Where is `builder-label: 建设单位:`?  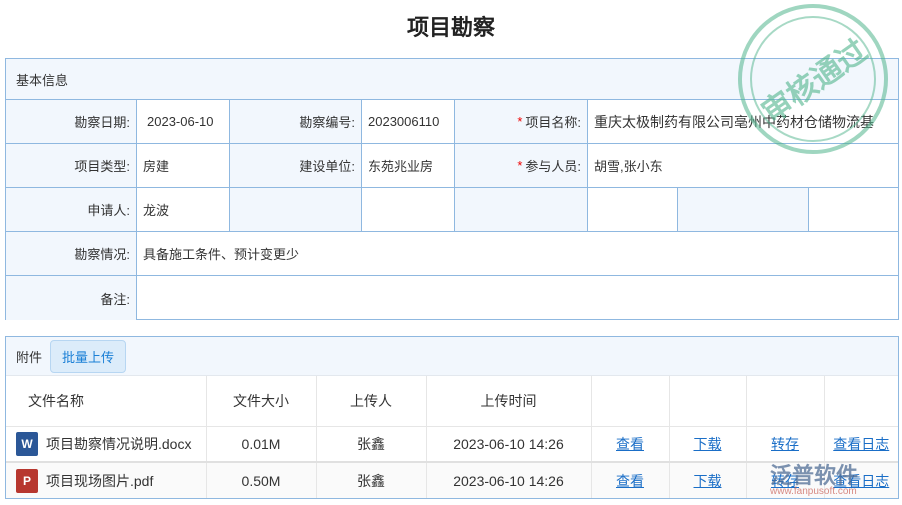
builder-label: 建设单位: is located at coordinates (296, 165).